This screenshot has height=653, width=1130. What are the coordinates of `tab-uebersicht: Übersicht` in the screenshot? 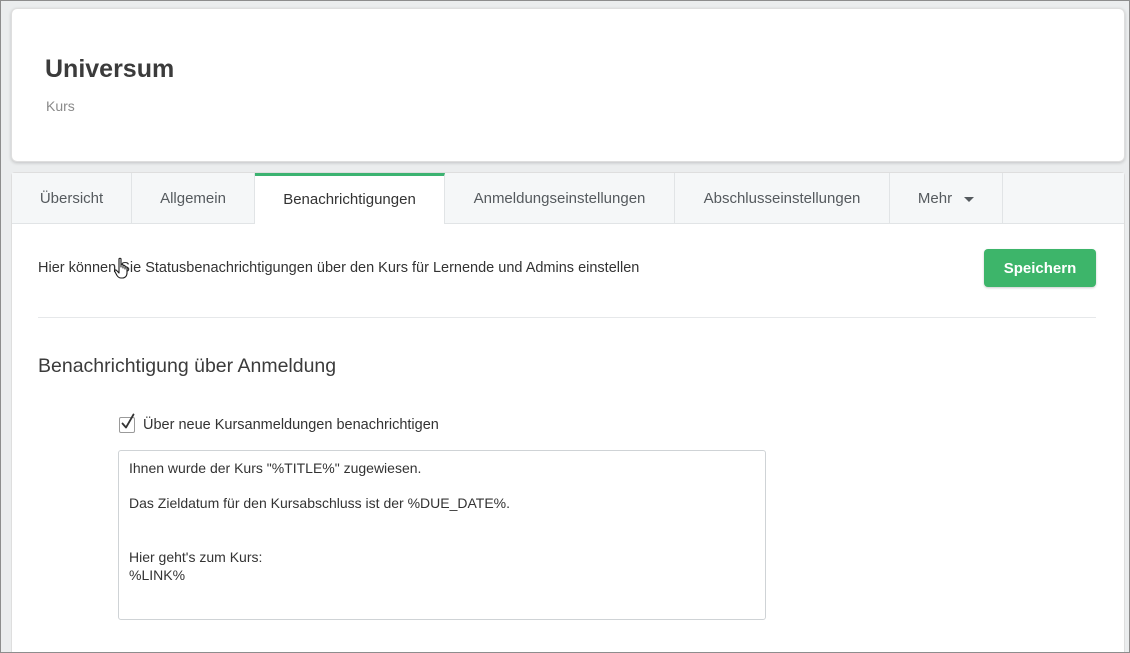 It's located at (72, 198).